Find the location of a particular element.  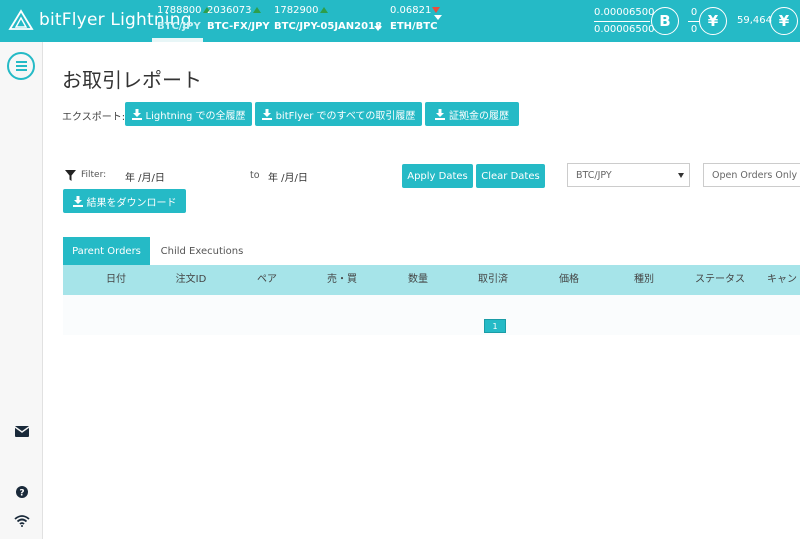

btc-balance-total: 0.00006500 is located at coordinates (624, 28).